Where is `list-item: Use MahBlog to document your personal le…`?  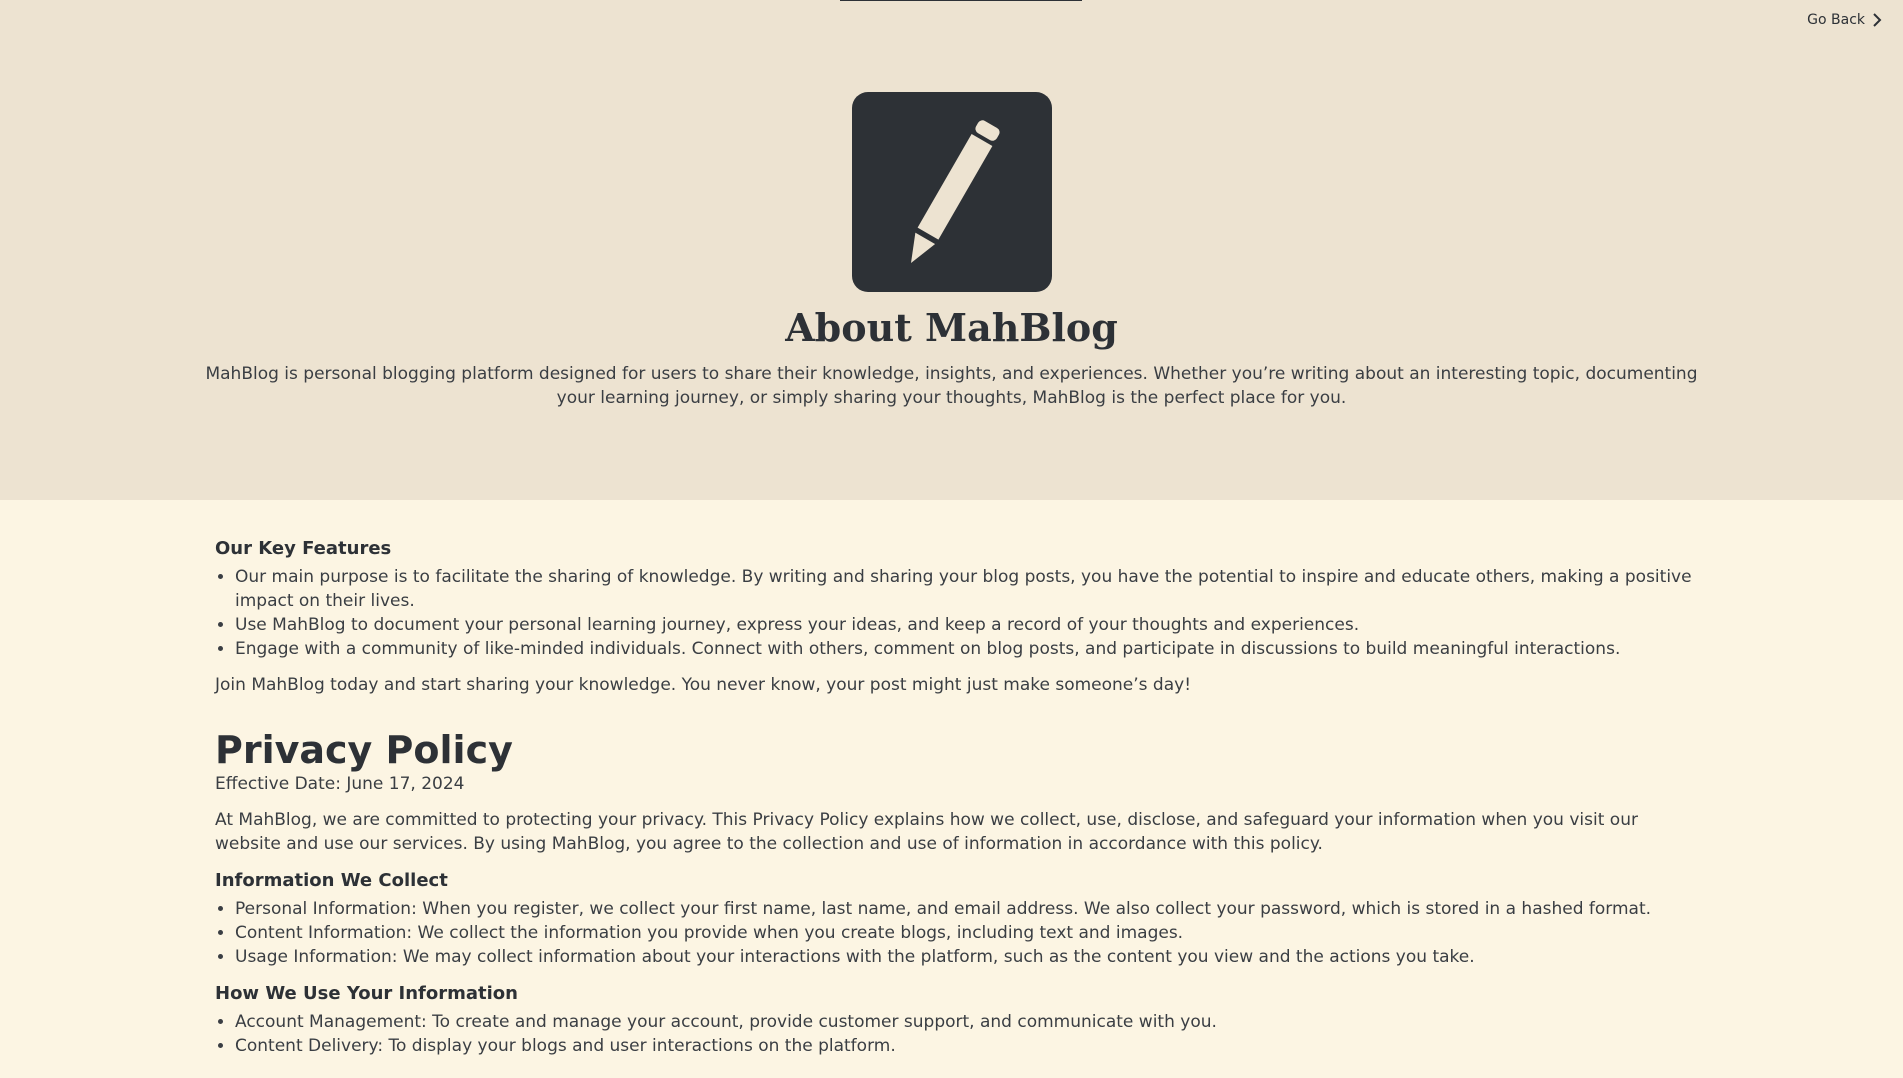 list-item: Use MahBlog to document your personal le… is located at coordinates (965, 625).